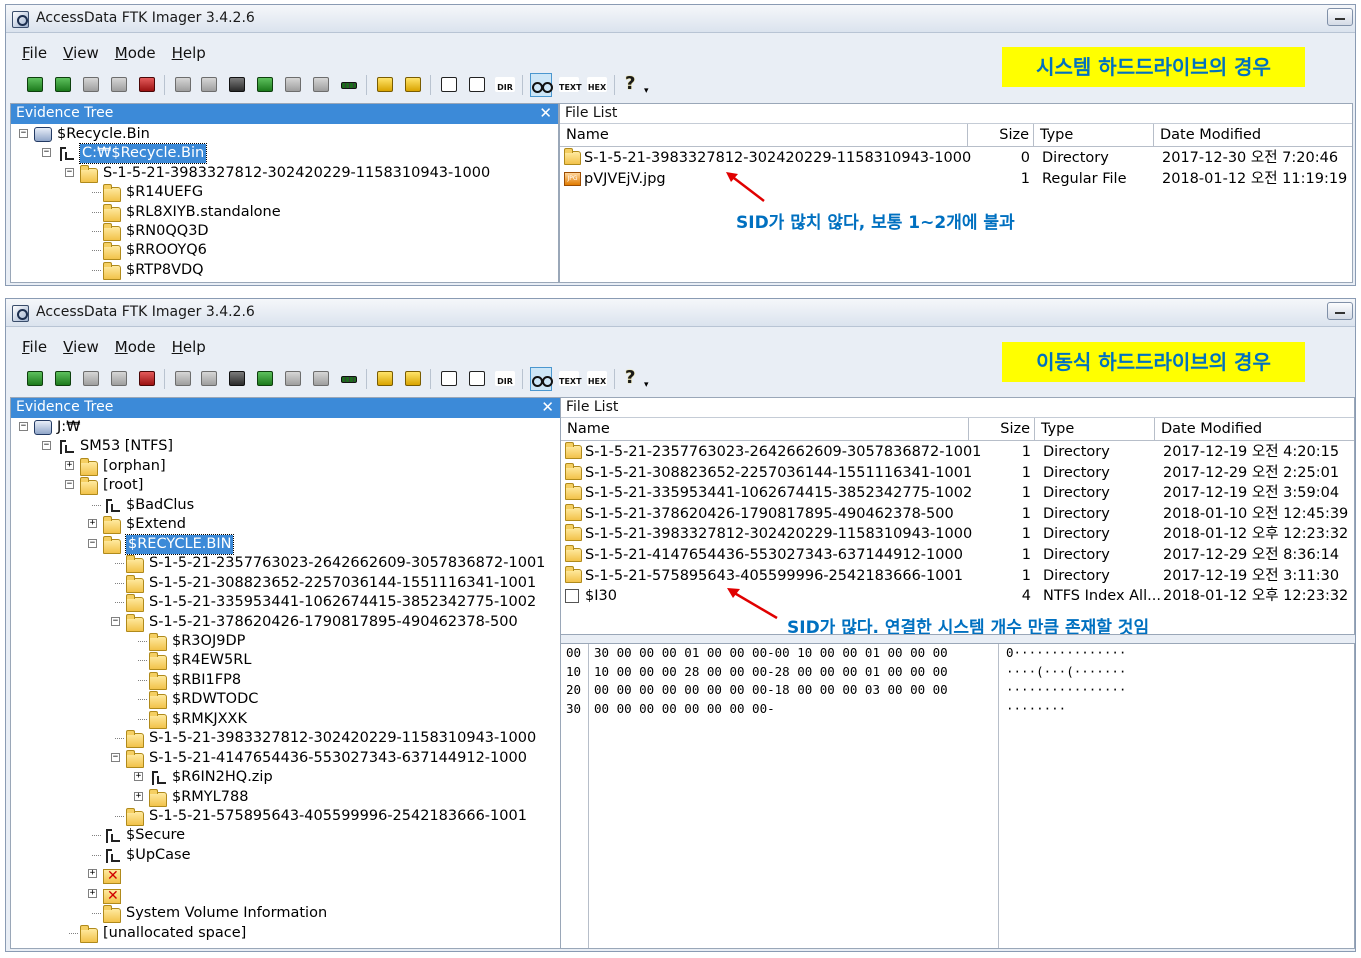 The height and width of the screenshot is (958, 1361). What do you see at coordinates (285, 427) in the screenshot?
I see `tree-node: − J:₩` at bounding box center [285, 427].